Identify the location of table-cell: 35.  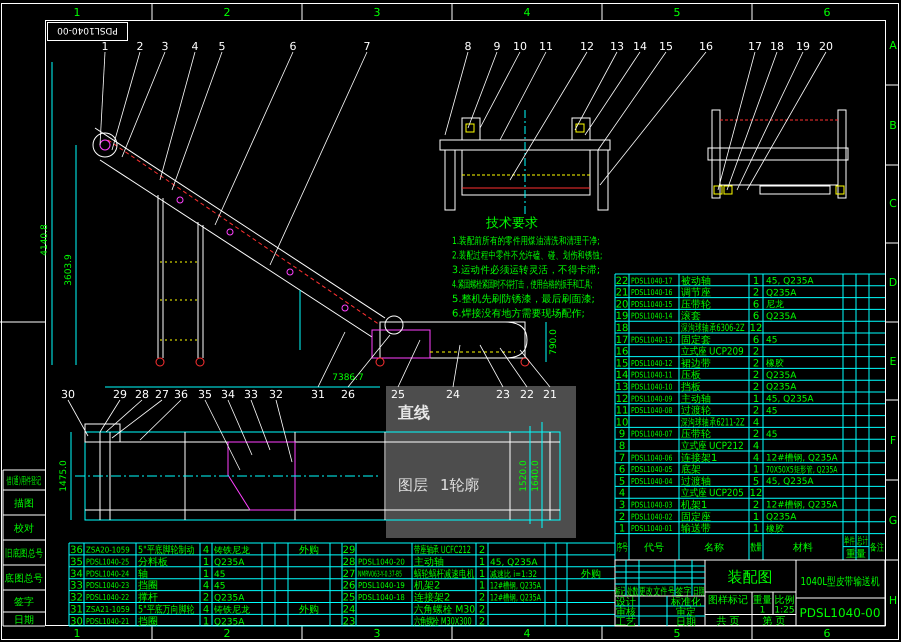
(76, 562).